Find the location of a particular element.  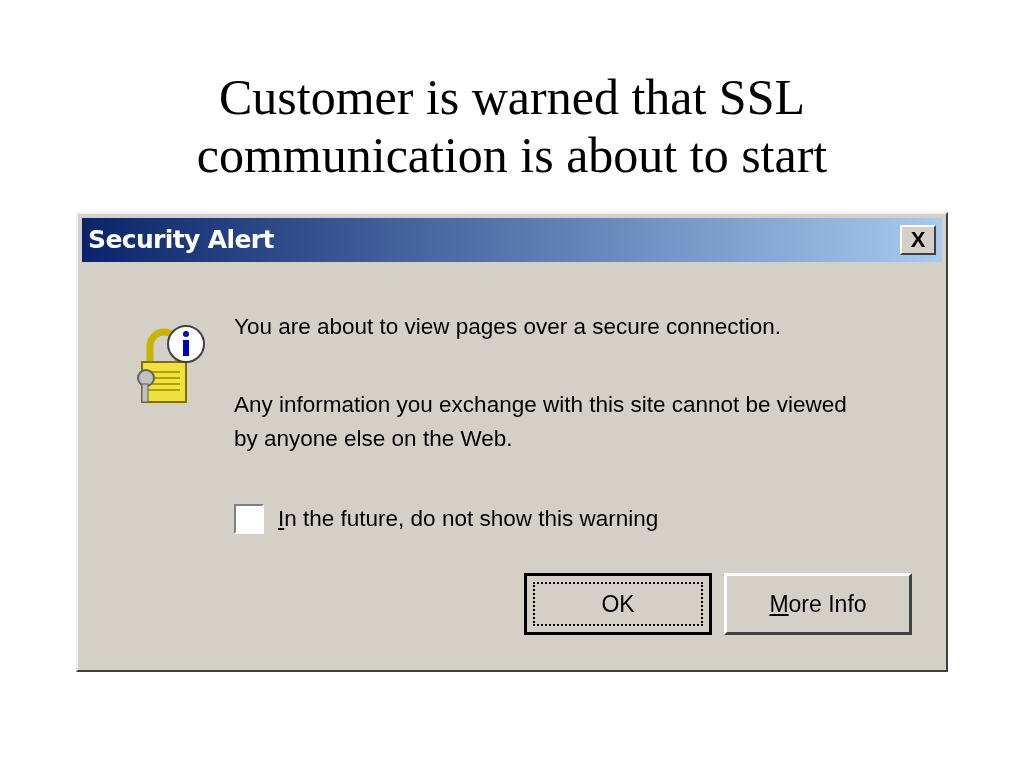

message-text: You are about to view pages over a secure connection. is located at coordinates (508, 327).